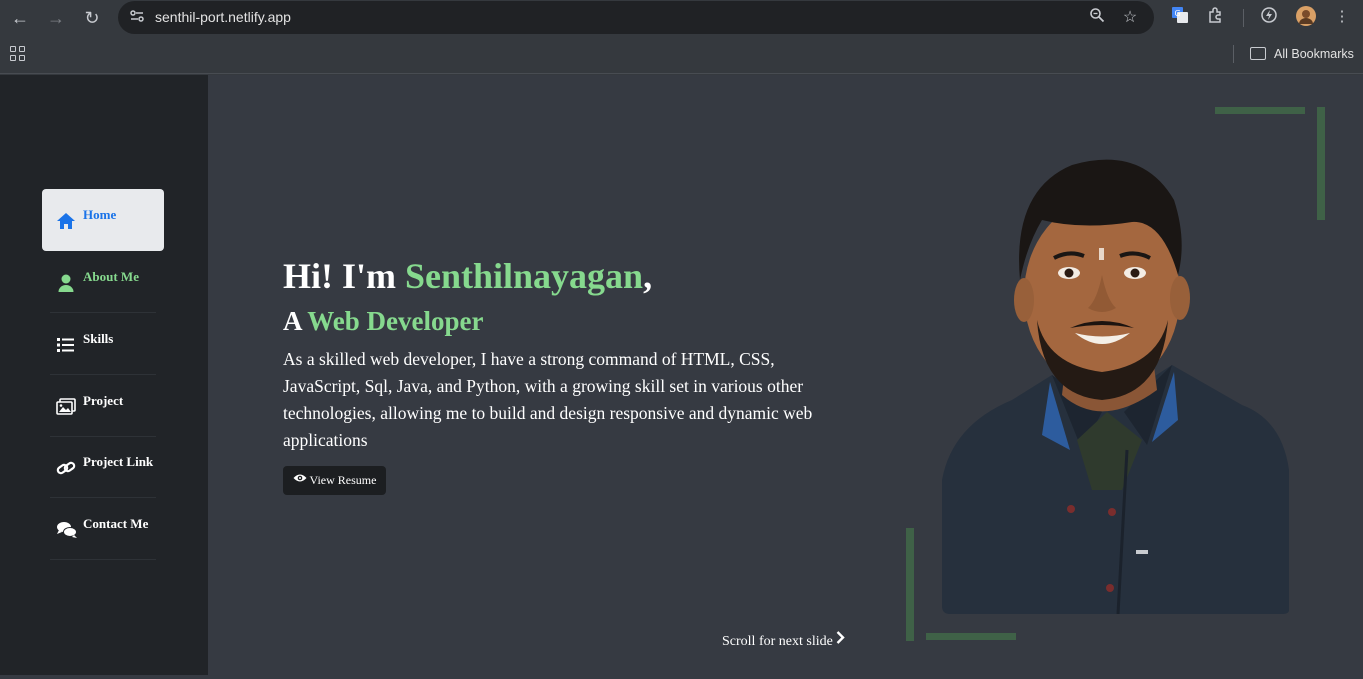  What do you see at coordinates (1243, 18) in the screenshot?
I see `toolbar-divider` at bounding box center [1243, 18].